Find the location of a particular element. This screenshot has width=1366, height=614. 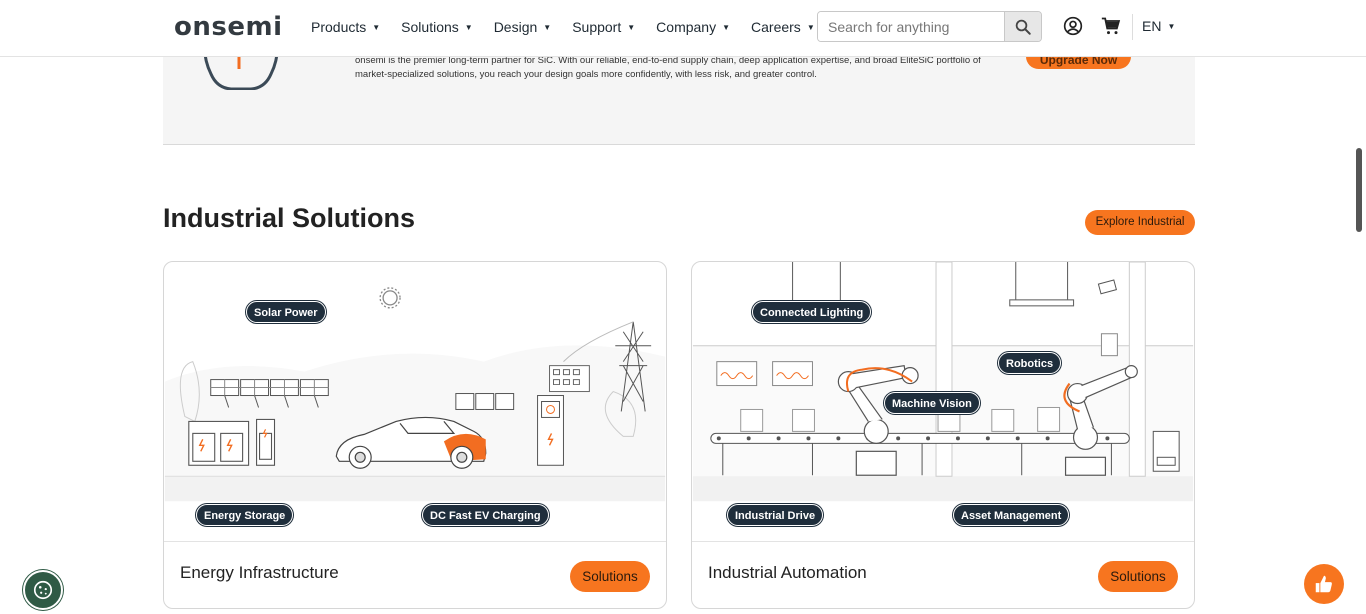

nav-solutions: Solutions ▼ is located at coordinates (437, 27).